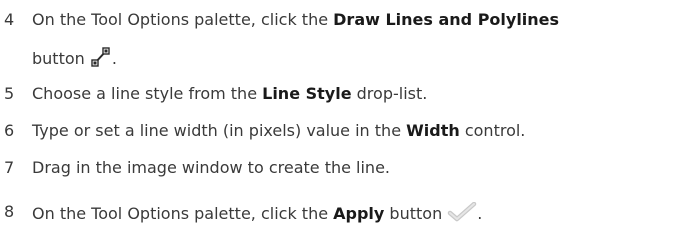 The height and width of the screenshot is (252, 682). What do you see at coordinates (101, 59) in the screenshot?
I see `draw-lines-polylines-icon` at bounding box center [101, 59].